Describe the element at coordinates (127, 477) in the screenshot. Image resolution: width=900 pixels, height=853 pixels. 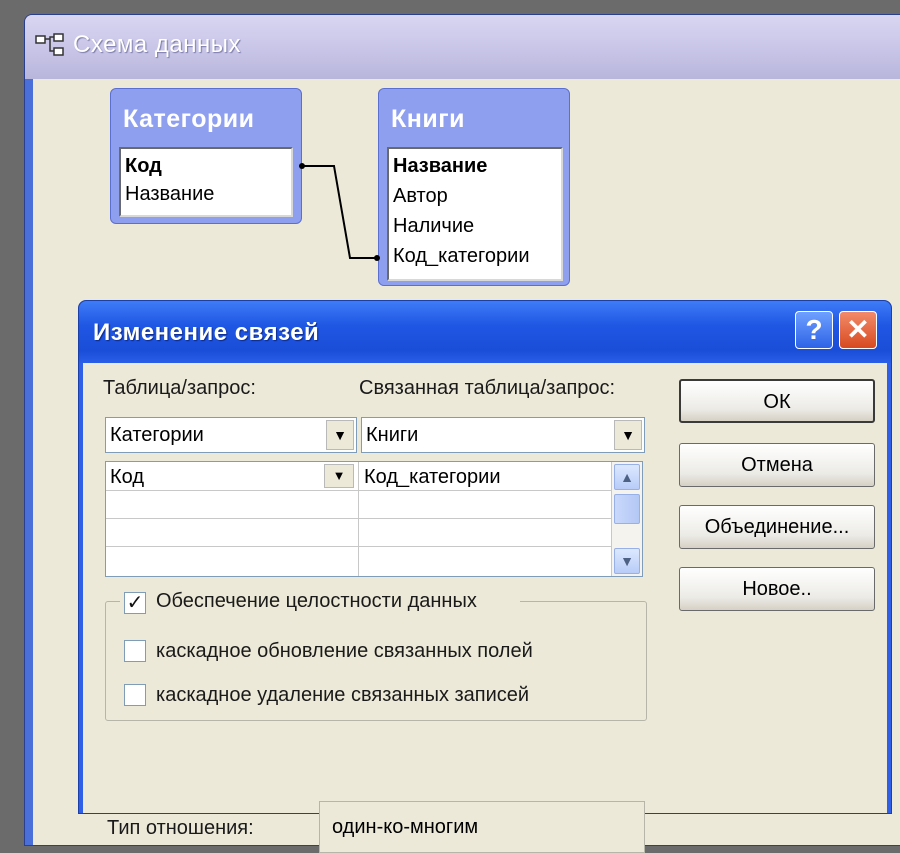
I see `grid-cell-field: Код` at that location.